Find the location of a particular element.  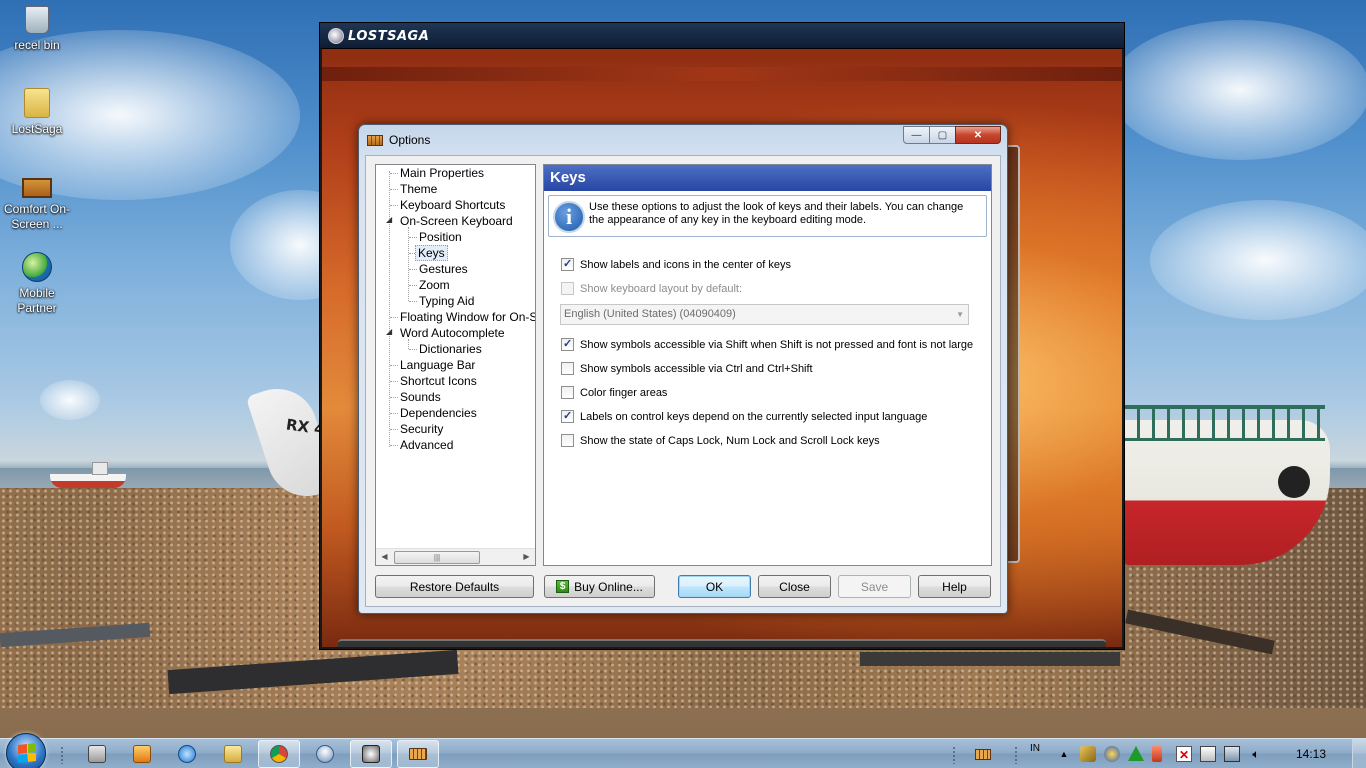

desktop-icon-label: recel bin is located at coordinates (37, 45).